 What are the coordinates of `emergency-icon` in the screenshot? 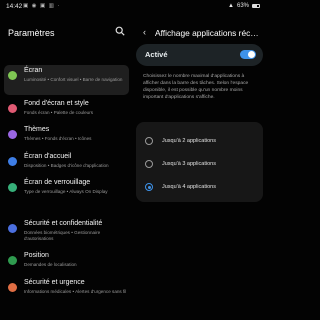 It's located at (12, 287).